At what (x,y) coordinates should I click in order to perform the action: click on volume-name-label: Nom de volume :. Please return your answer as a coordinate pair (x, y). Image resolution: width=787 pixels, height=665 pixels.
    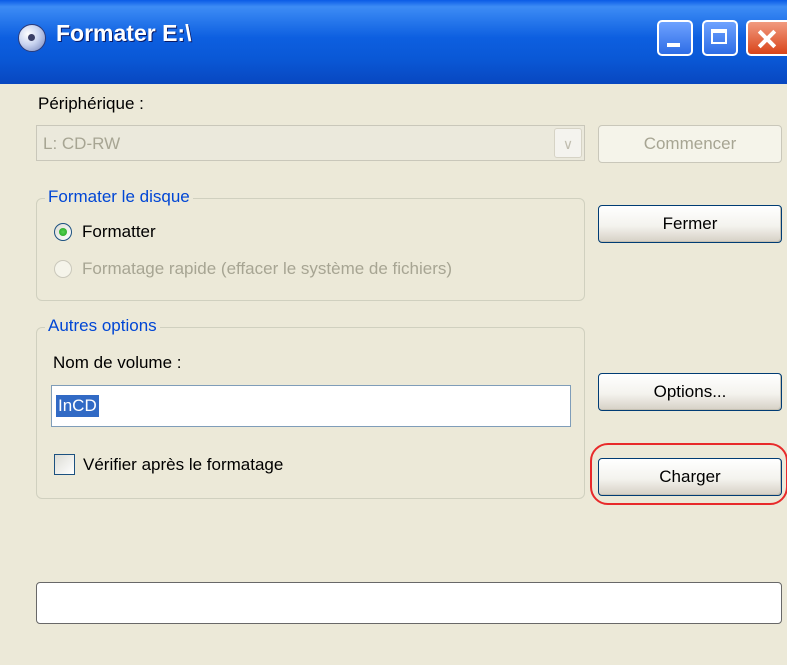
    Looking at the image, I should click on (117, 362).